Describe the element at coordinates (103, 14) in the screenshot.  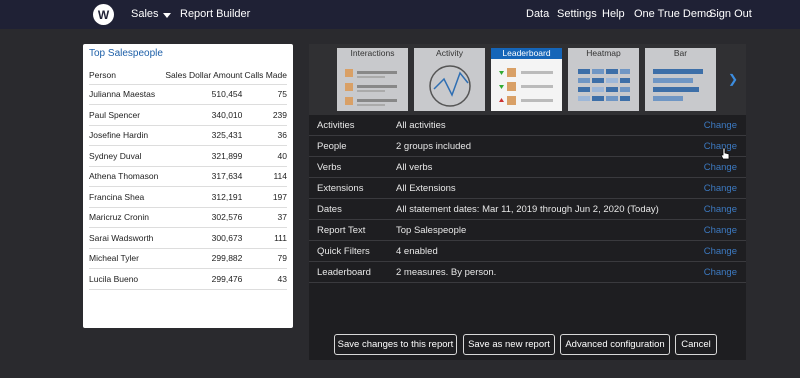
I see `app-logo: W` at that location.